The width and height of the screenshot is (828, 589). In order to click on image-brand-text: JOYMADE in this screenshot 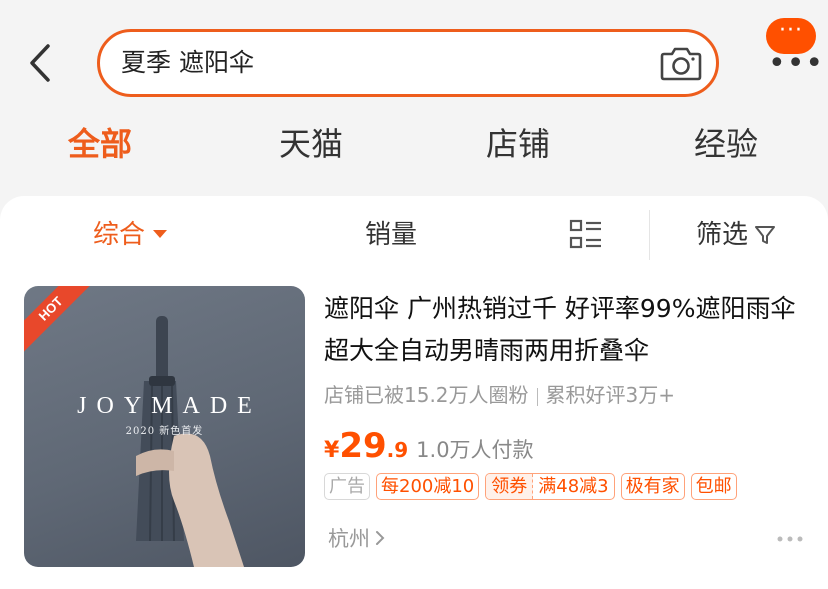, I will do `click(169, 406)`.